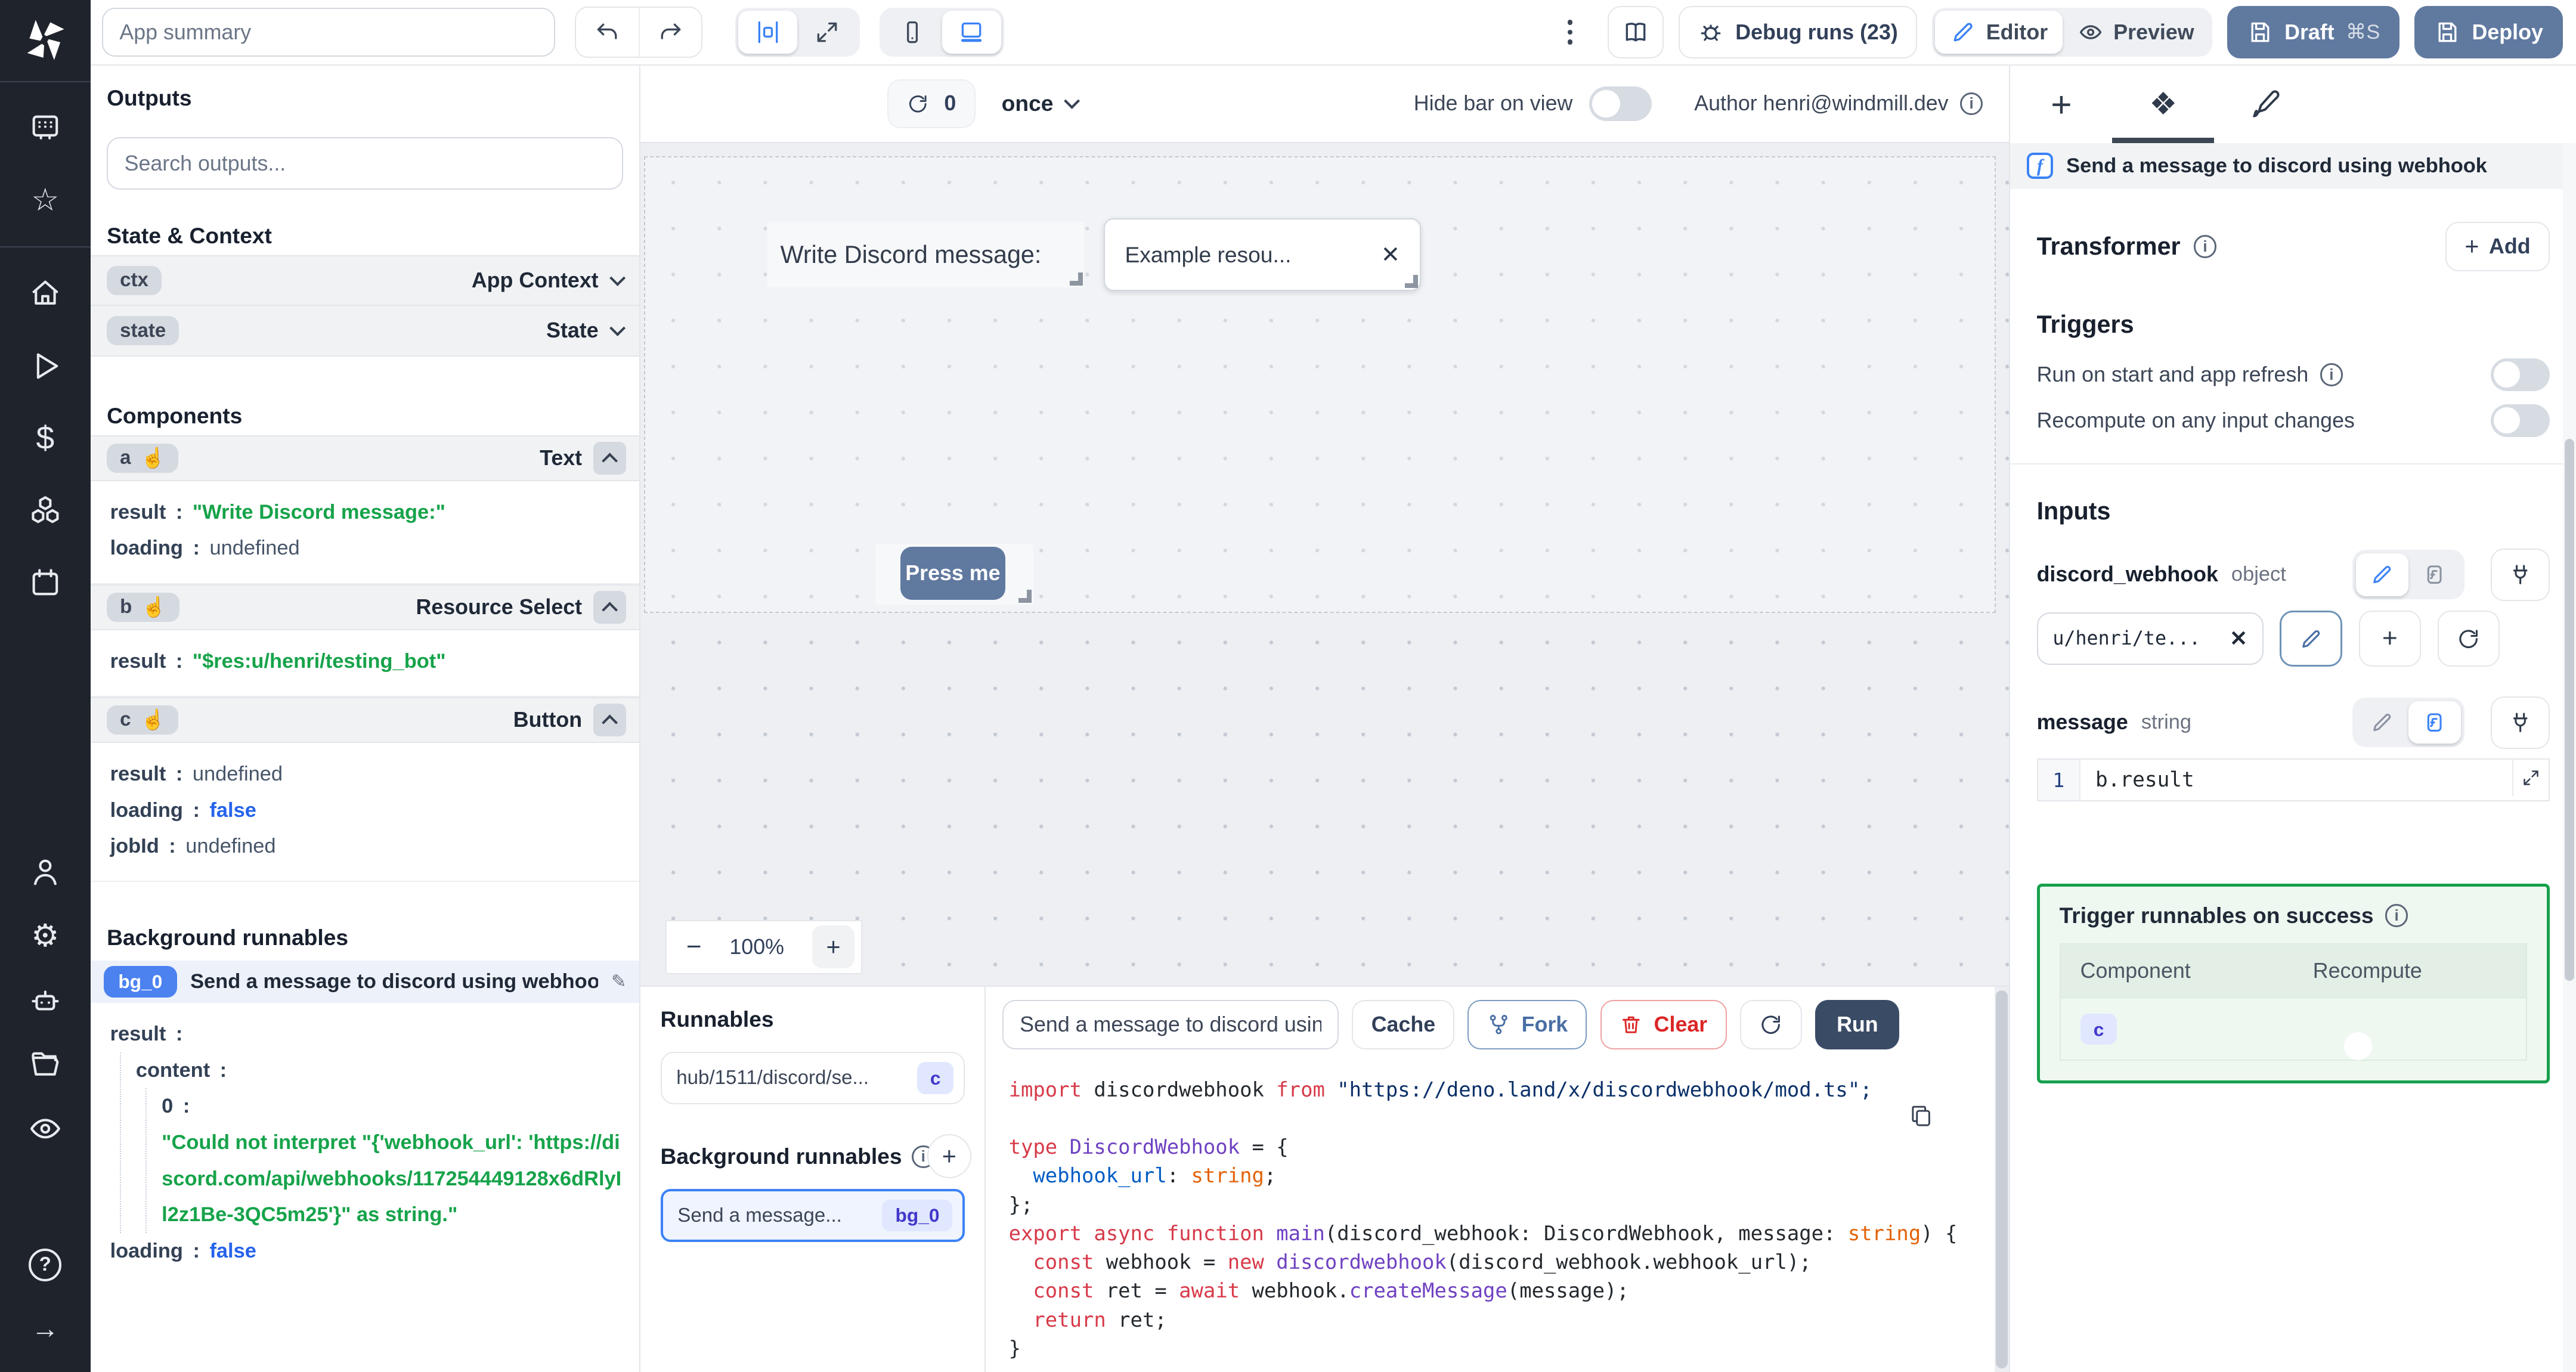 The image size is (2576, 1372). Describe the element at coordinates (2497, 246) in the screenshot. I see `add-transformer-button: + Add` at that location.